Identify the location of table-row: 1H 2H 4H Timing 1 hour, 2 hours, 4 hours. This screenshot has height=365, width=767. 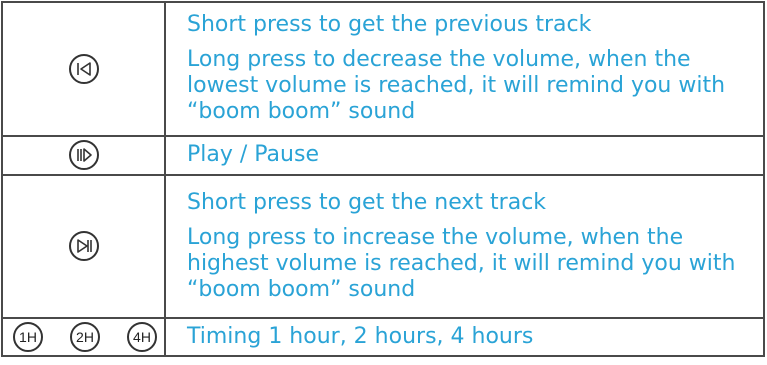
(383, 337).